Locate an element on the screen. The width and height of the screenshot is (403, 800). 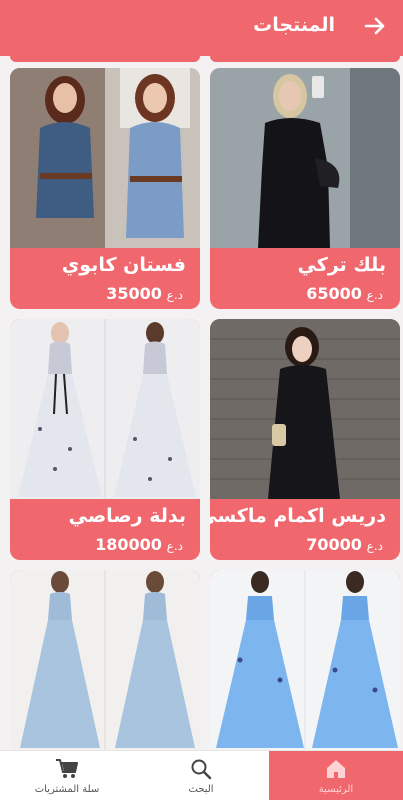
product-price: د.ع 65000 is located at coordinates (344, 293).